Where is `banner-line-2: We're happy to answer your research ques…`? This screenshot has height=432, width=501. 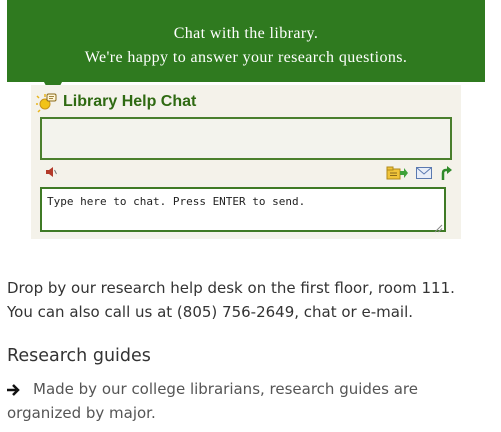
banner-line-2: We're happy to answer your research ques… is located at coordinates (246, 57).